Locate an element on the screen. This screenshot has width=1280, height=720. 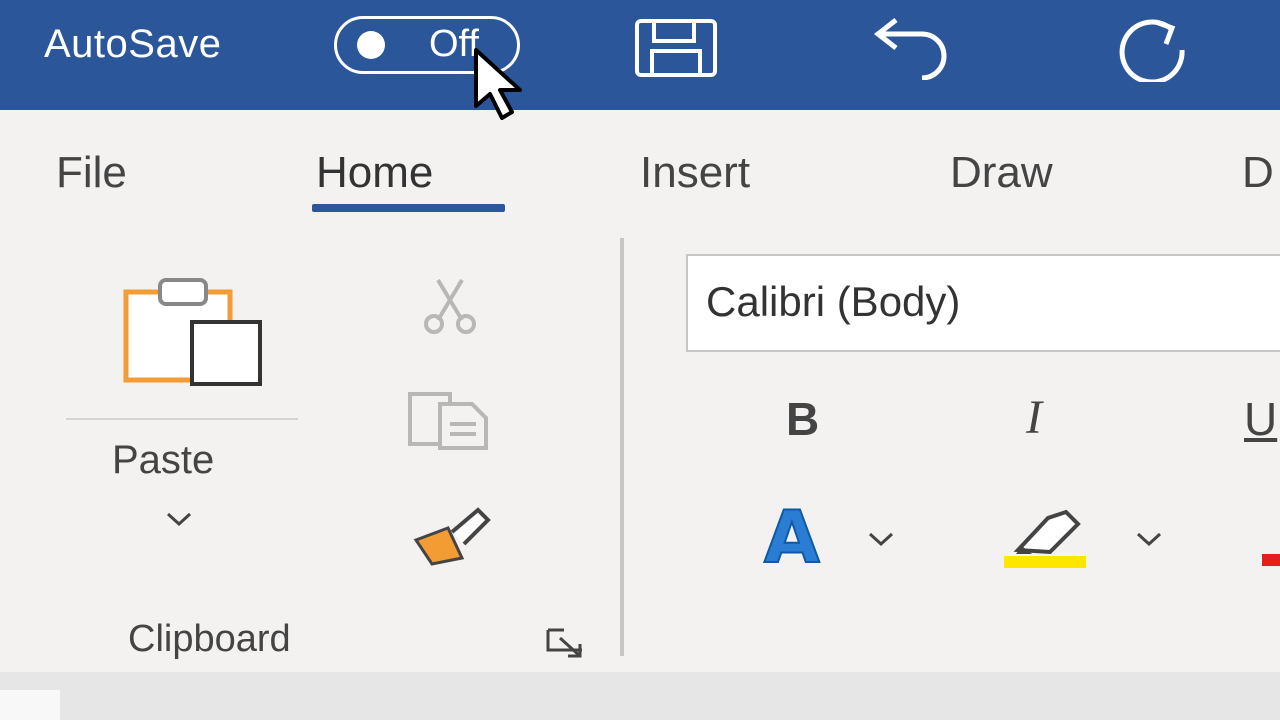
bold-button: B is located at coordinates (802, 419).